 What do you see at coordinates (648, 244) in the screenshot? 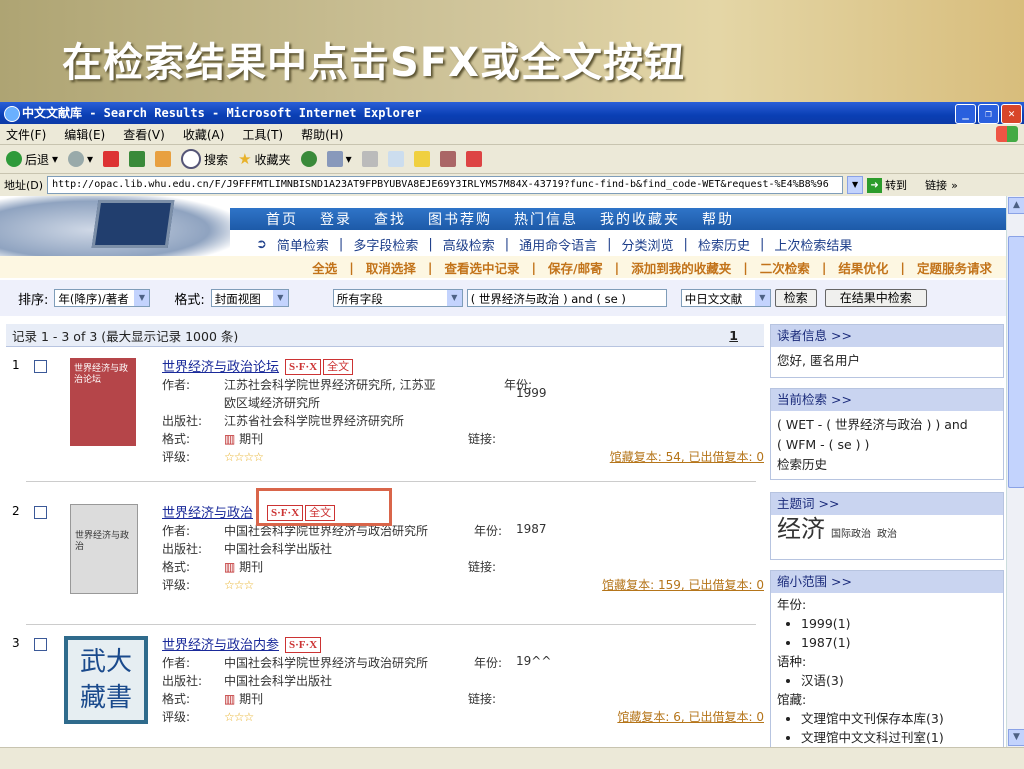
I see `nav-browse: 分类浏览` at bounding box center [648, 244].